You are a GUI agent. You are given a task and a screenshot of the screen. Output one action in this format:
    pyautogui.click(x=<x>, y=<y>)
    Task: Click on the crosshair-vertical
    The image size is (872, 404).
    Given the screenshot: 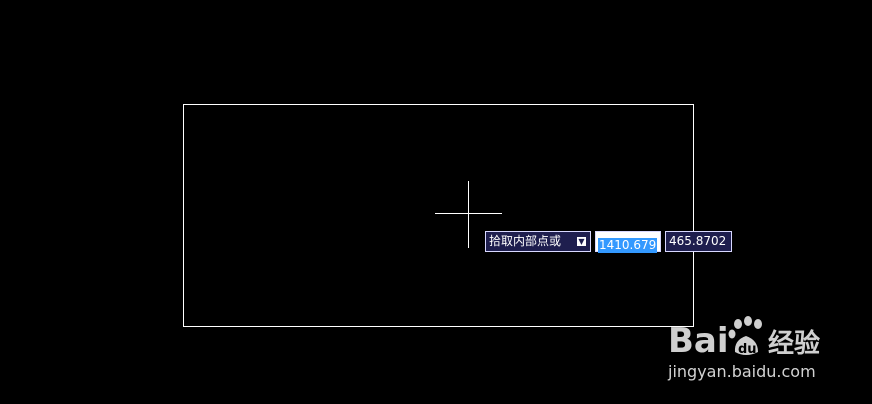 What is the action you would take?
    pyautogui.click(x=468, y=214)
    